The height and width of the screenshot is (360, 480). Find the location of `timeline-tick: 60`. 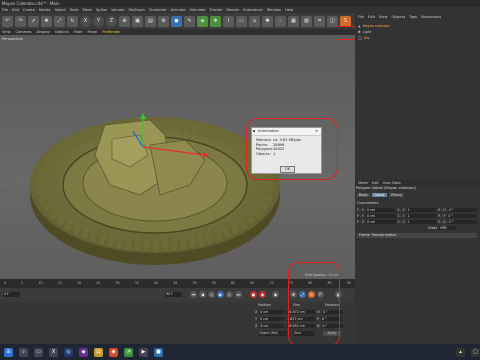

timeline-tick: 60 is located at coordinates (233, 283).